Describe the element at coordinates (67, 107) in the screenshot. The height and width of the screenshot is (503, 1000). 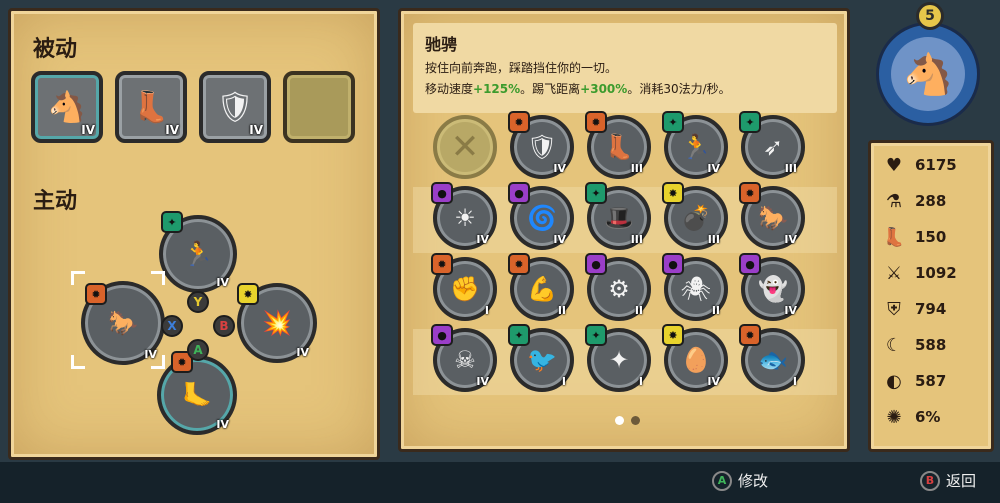
I see `passive-slot-1: 🐴 IV` at that location.